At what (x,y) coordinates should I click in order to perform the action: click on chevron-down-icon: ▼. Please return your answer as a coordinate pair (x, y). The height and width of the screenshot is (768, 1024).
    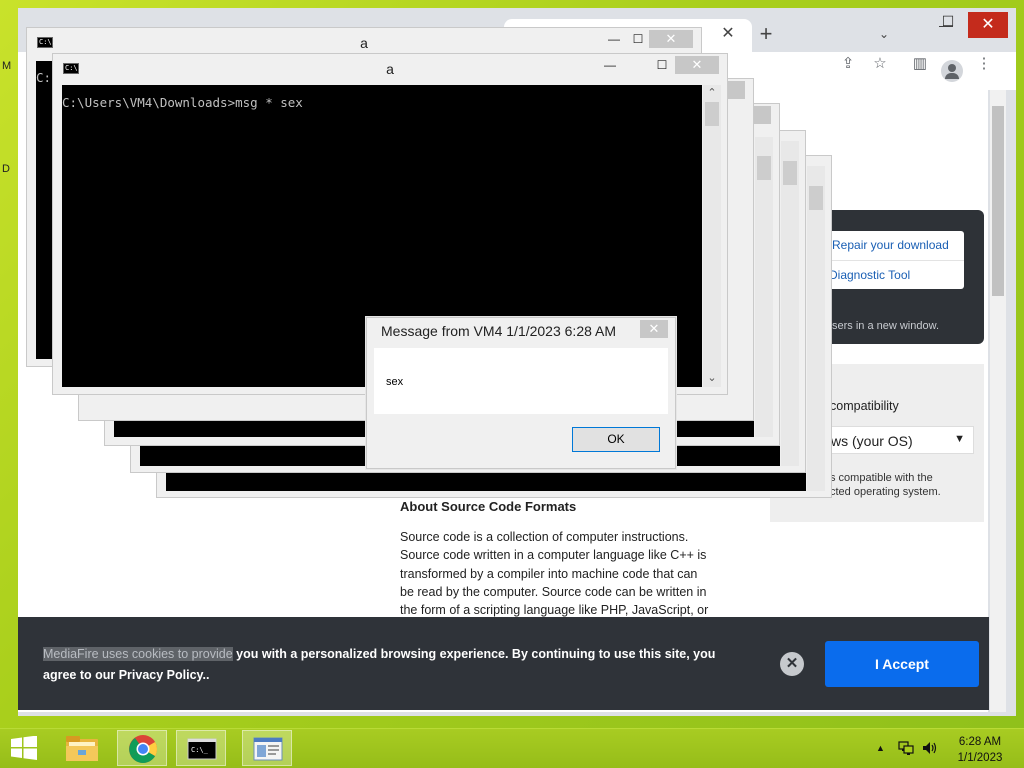
    Looking at the image, I should click on (959, 439).